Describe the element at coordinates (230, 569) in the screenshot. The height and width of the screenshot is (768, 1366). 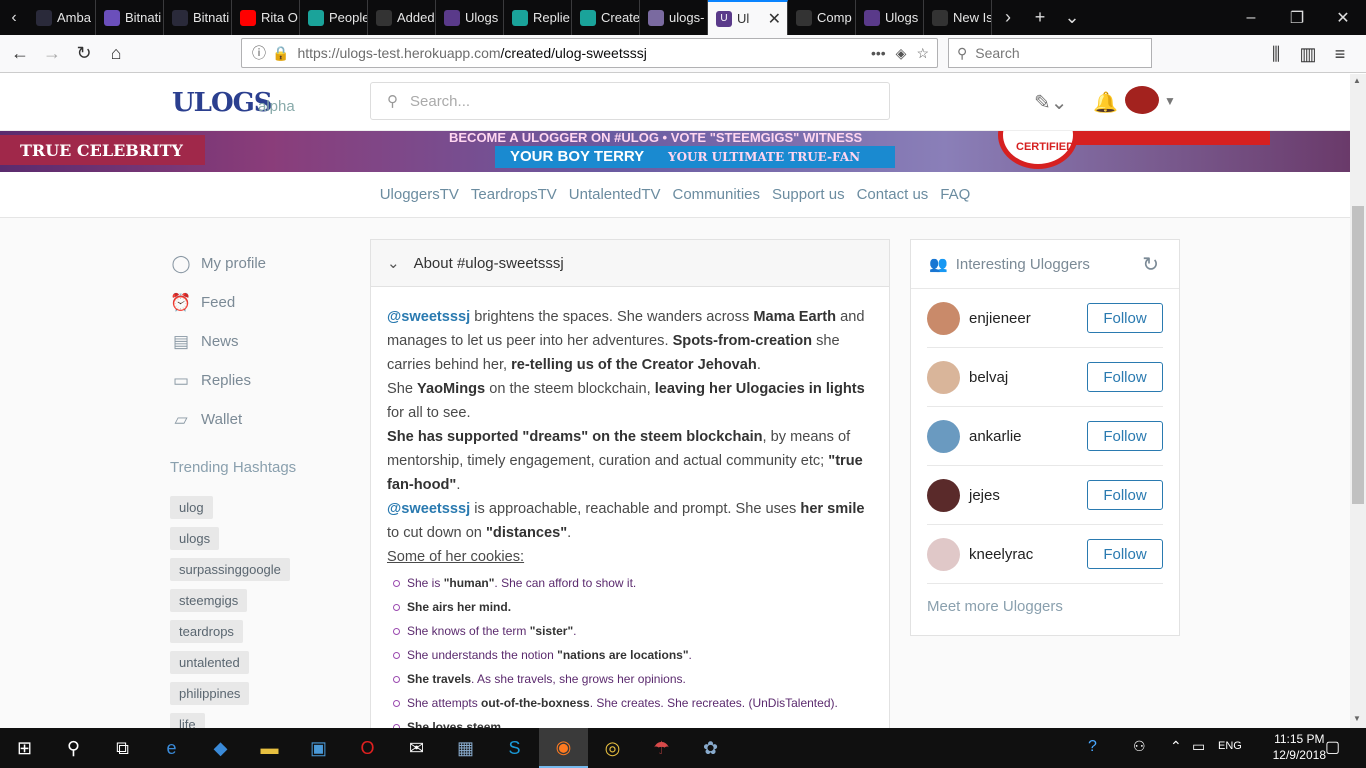
I see `hashtag-chip: surpassinggoogle` at that location.